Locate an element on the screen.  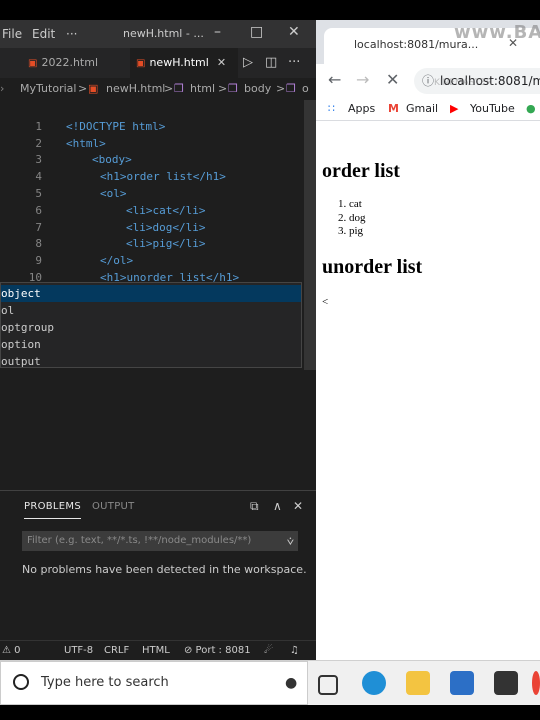
taskbar: Type here to search ● is located at coordinates (270, 682).